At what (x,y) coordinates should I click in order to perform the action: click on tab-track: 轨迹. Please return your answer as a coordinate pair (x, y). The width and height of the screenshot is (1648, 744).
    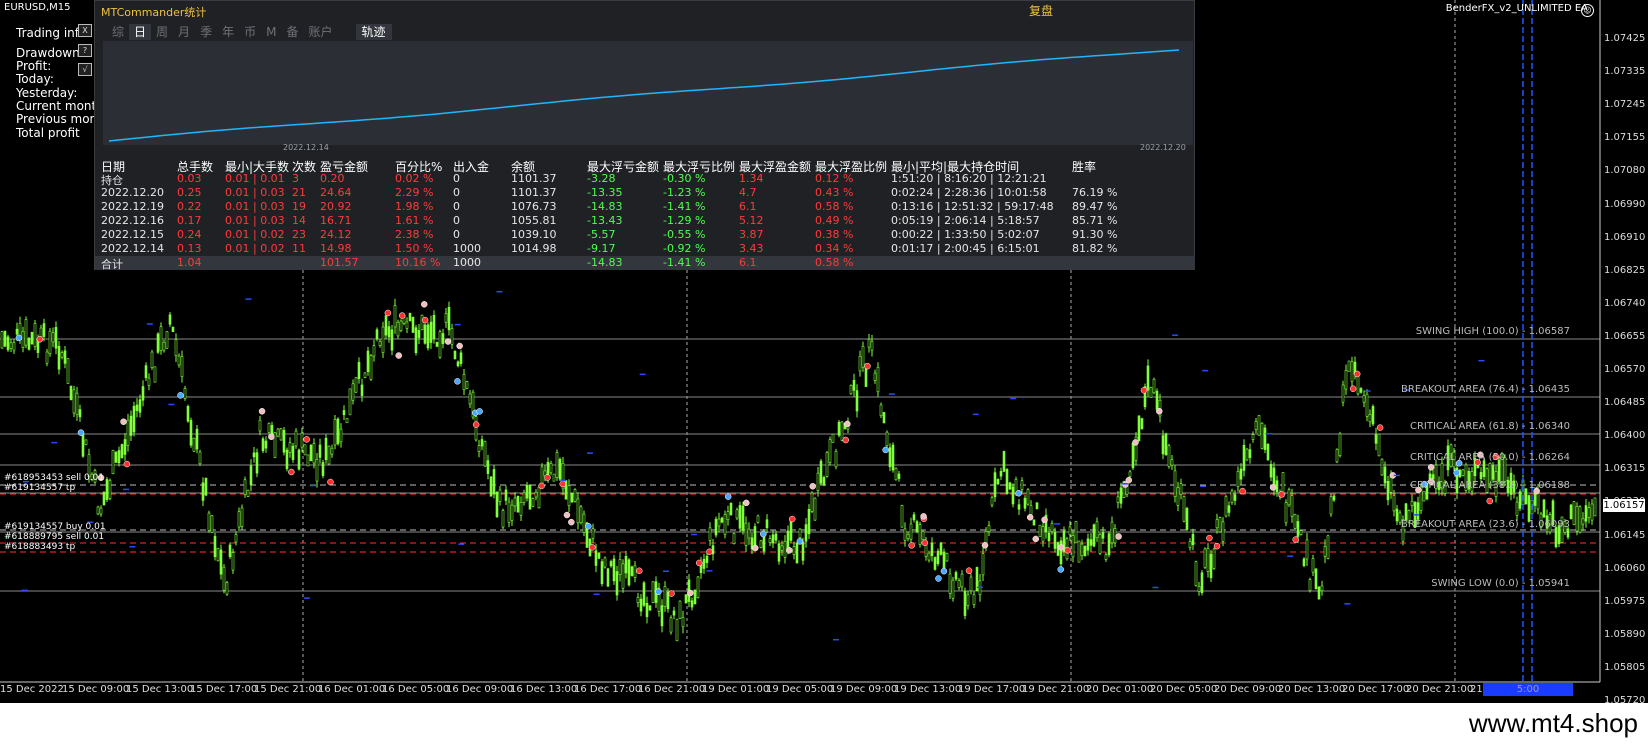
    Looking at the image, I should click on (373, 32).